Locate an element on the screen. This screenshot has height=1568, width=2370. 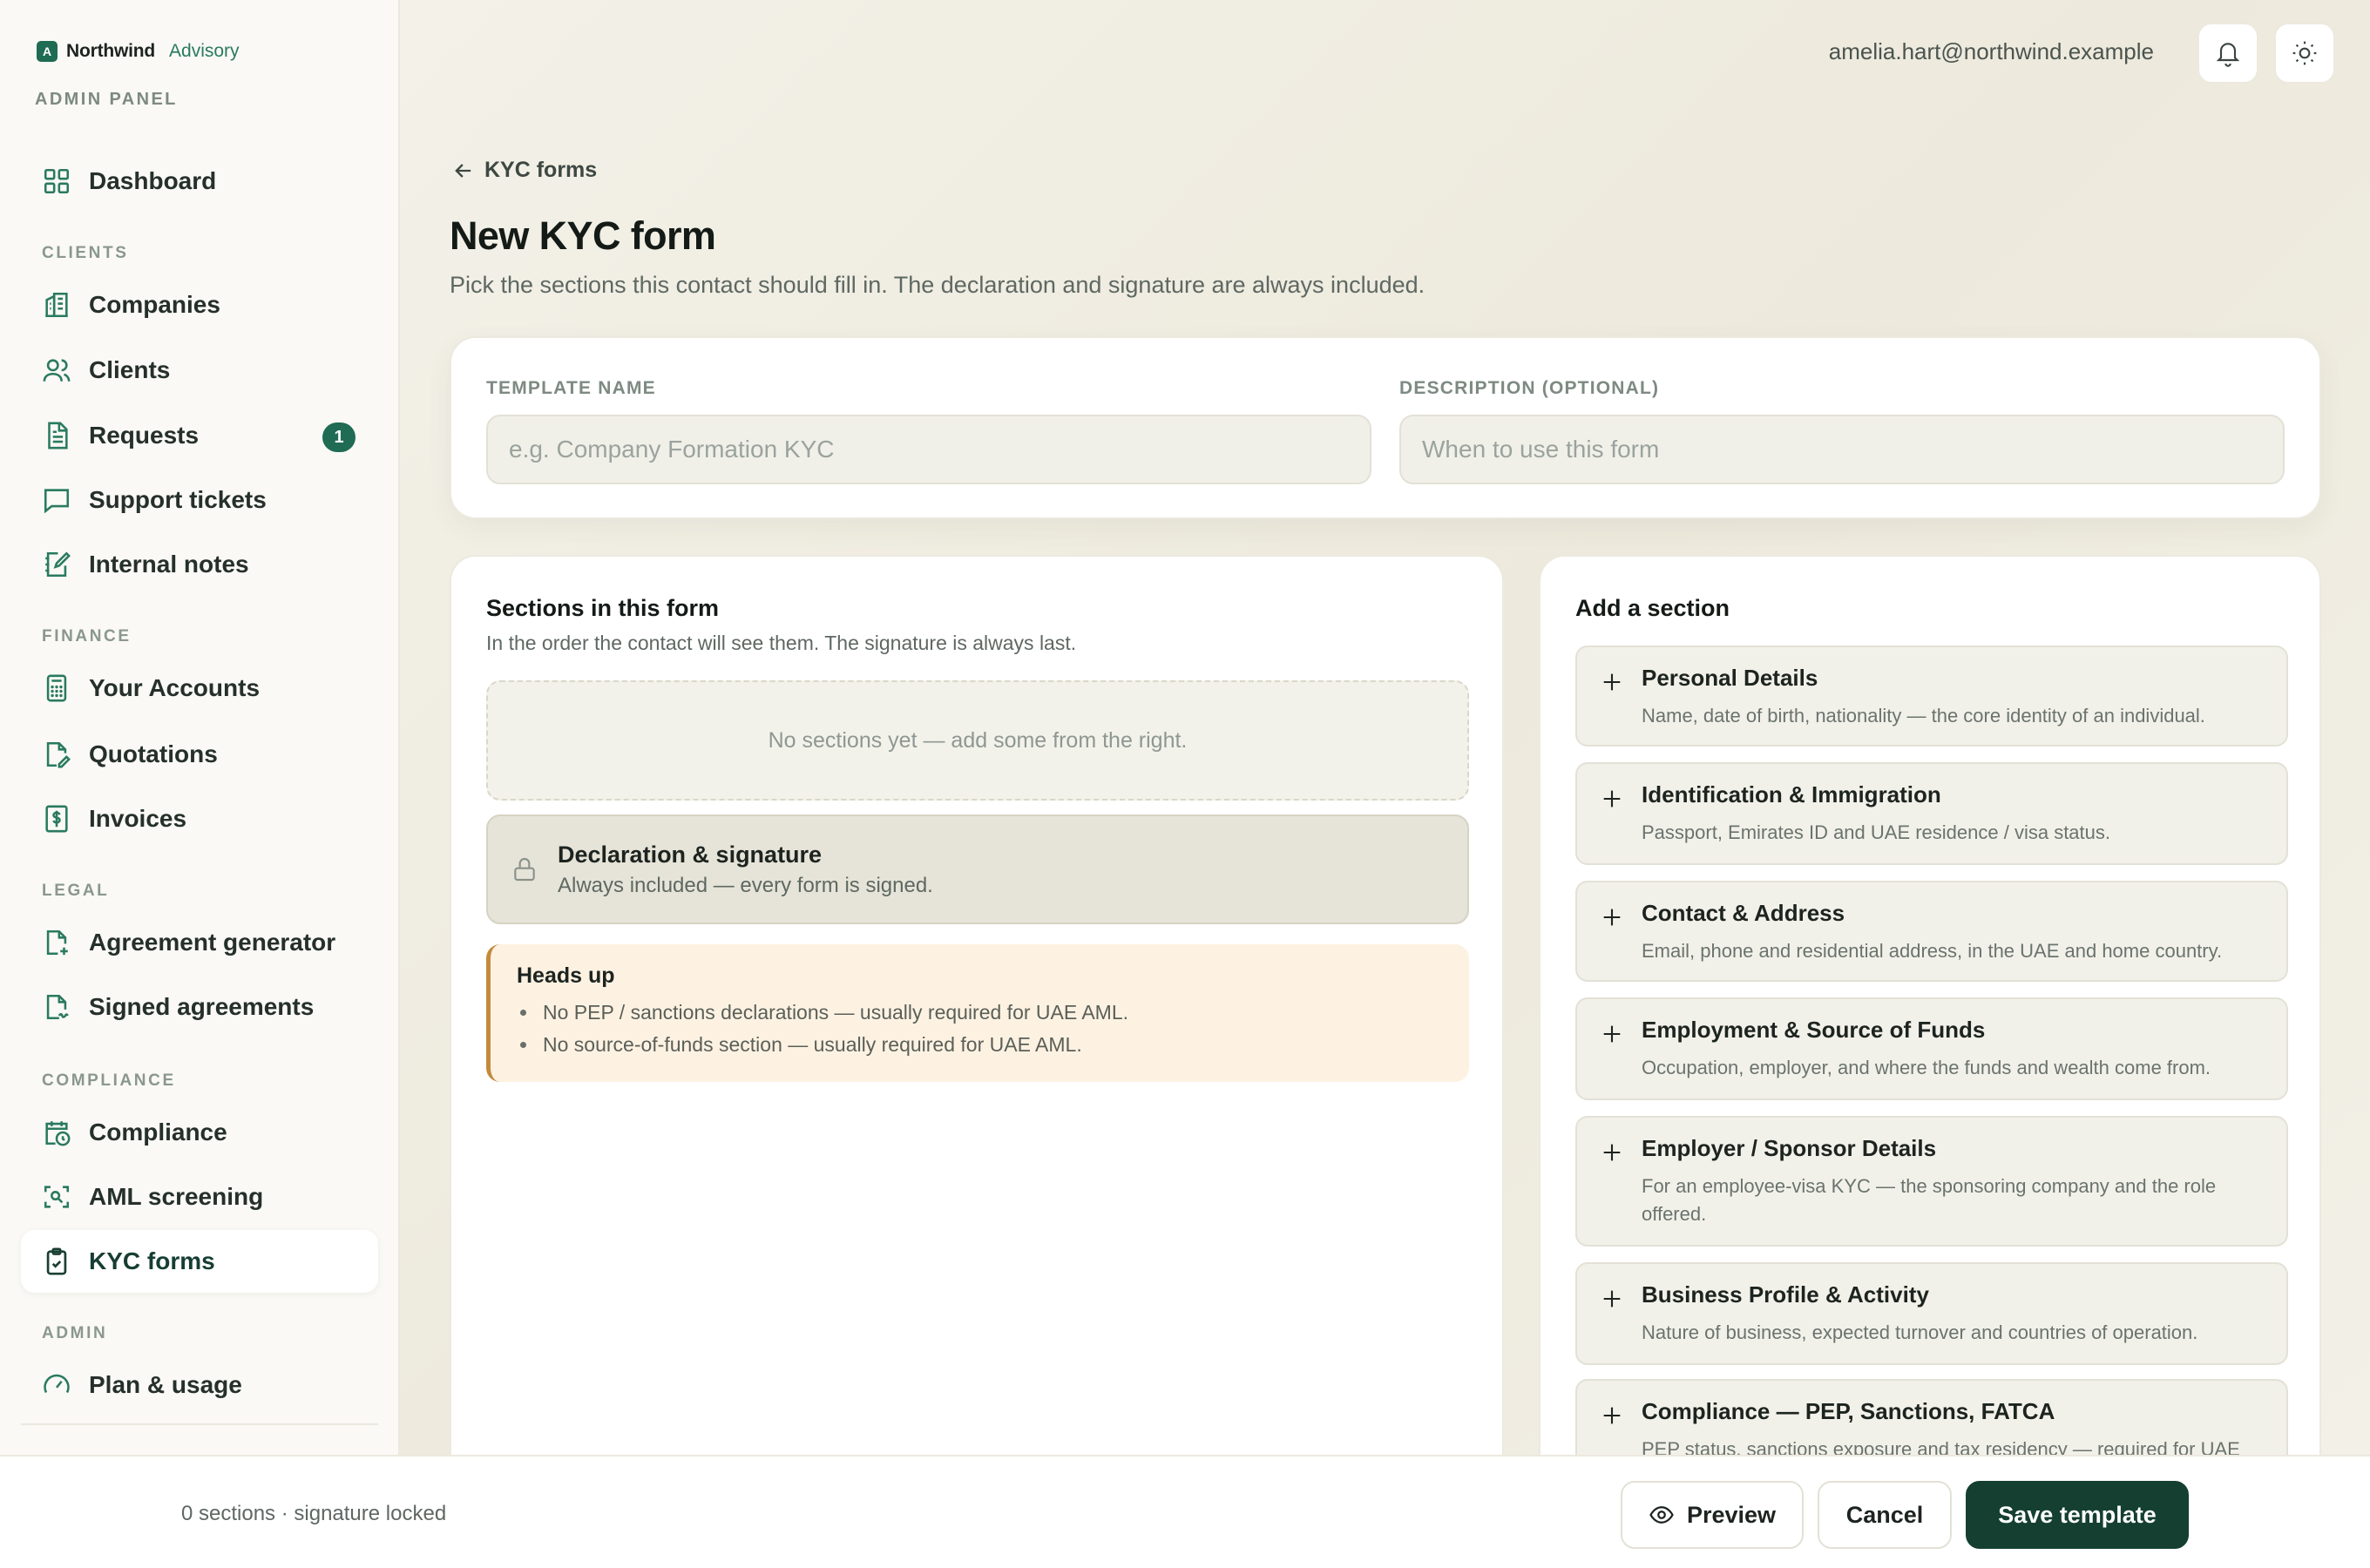
document-icon is located at coordinates (56, 435).